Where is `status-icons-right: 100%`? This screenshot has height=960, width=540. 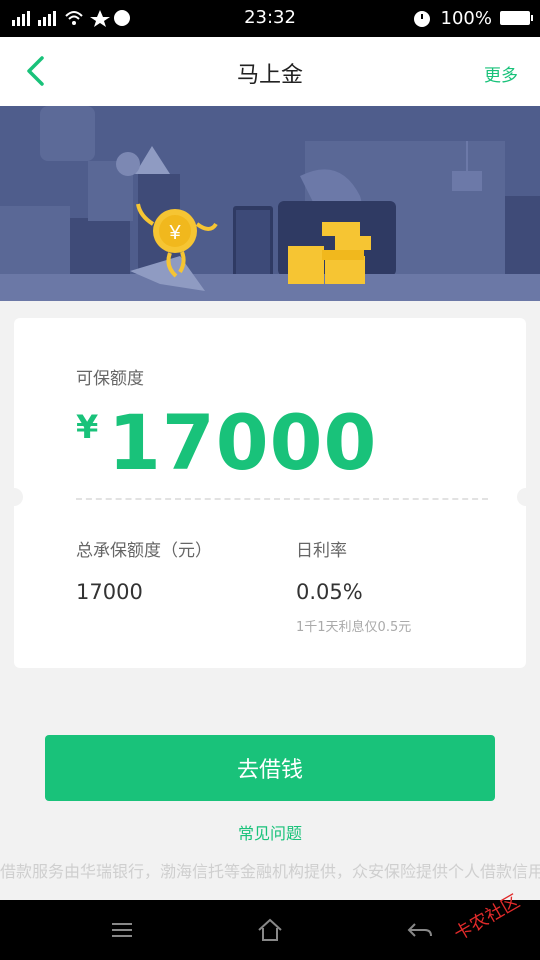
status-icons-right: 100% is located at coordinates (472, 18).